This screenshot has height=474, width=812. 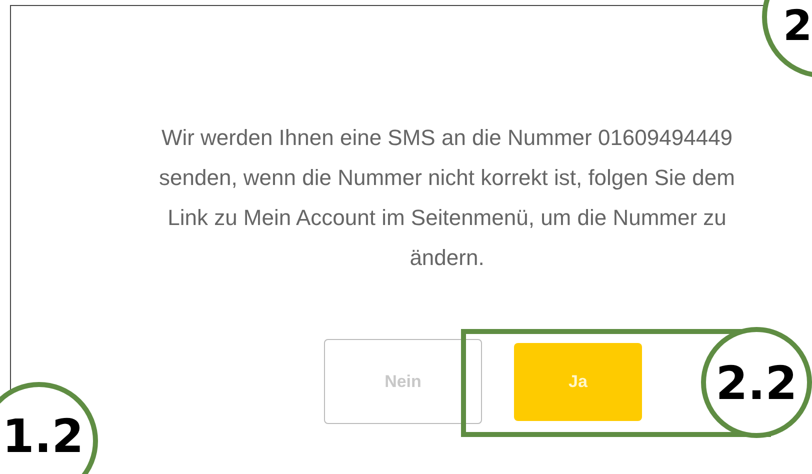 What do you see at coordinates (49, 428) in the screenshot?
I see `annotation-marker: 1.2` at bounding box center [49, 428].